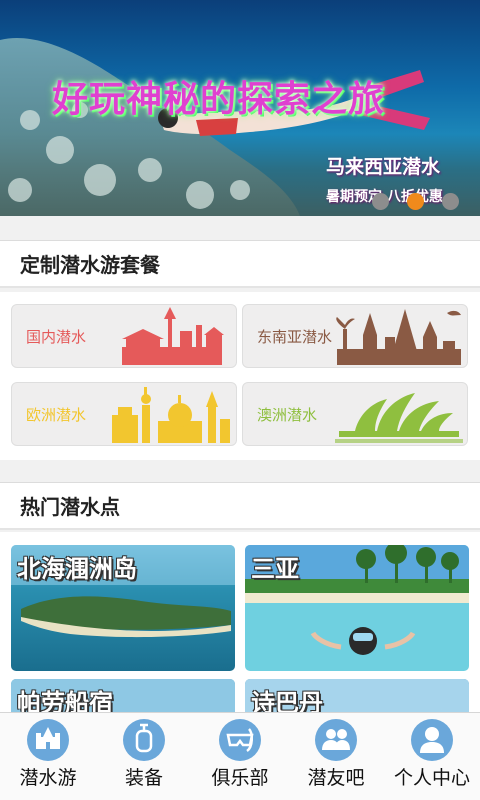  What do you see at coordinates (123, 608) in the screenshot?
I see `spot-card-weizhou: 北海涠洲岛` at bounding box center [123, 608].